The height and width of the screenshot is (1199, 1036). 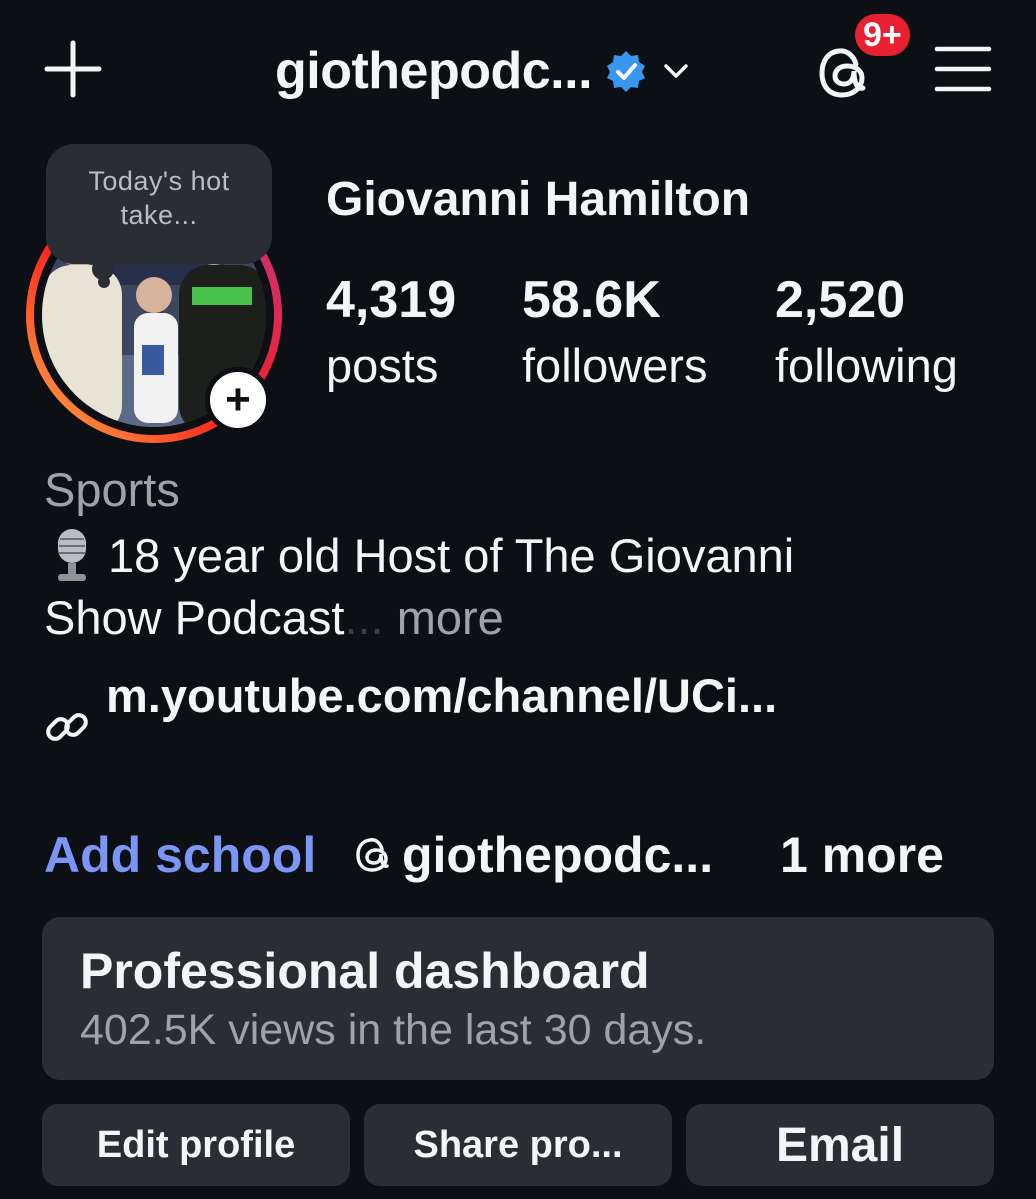 What do you see at coordinates (196, 1145) in the screenshot?
I see `edit-profile-button: Edit profile` at bounding box center [196, 1145].